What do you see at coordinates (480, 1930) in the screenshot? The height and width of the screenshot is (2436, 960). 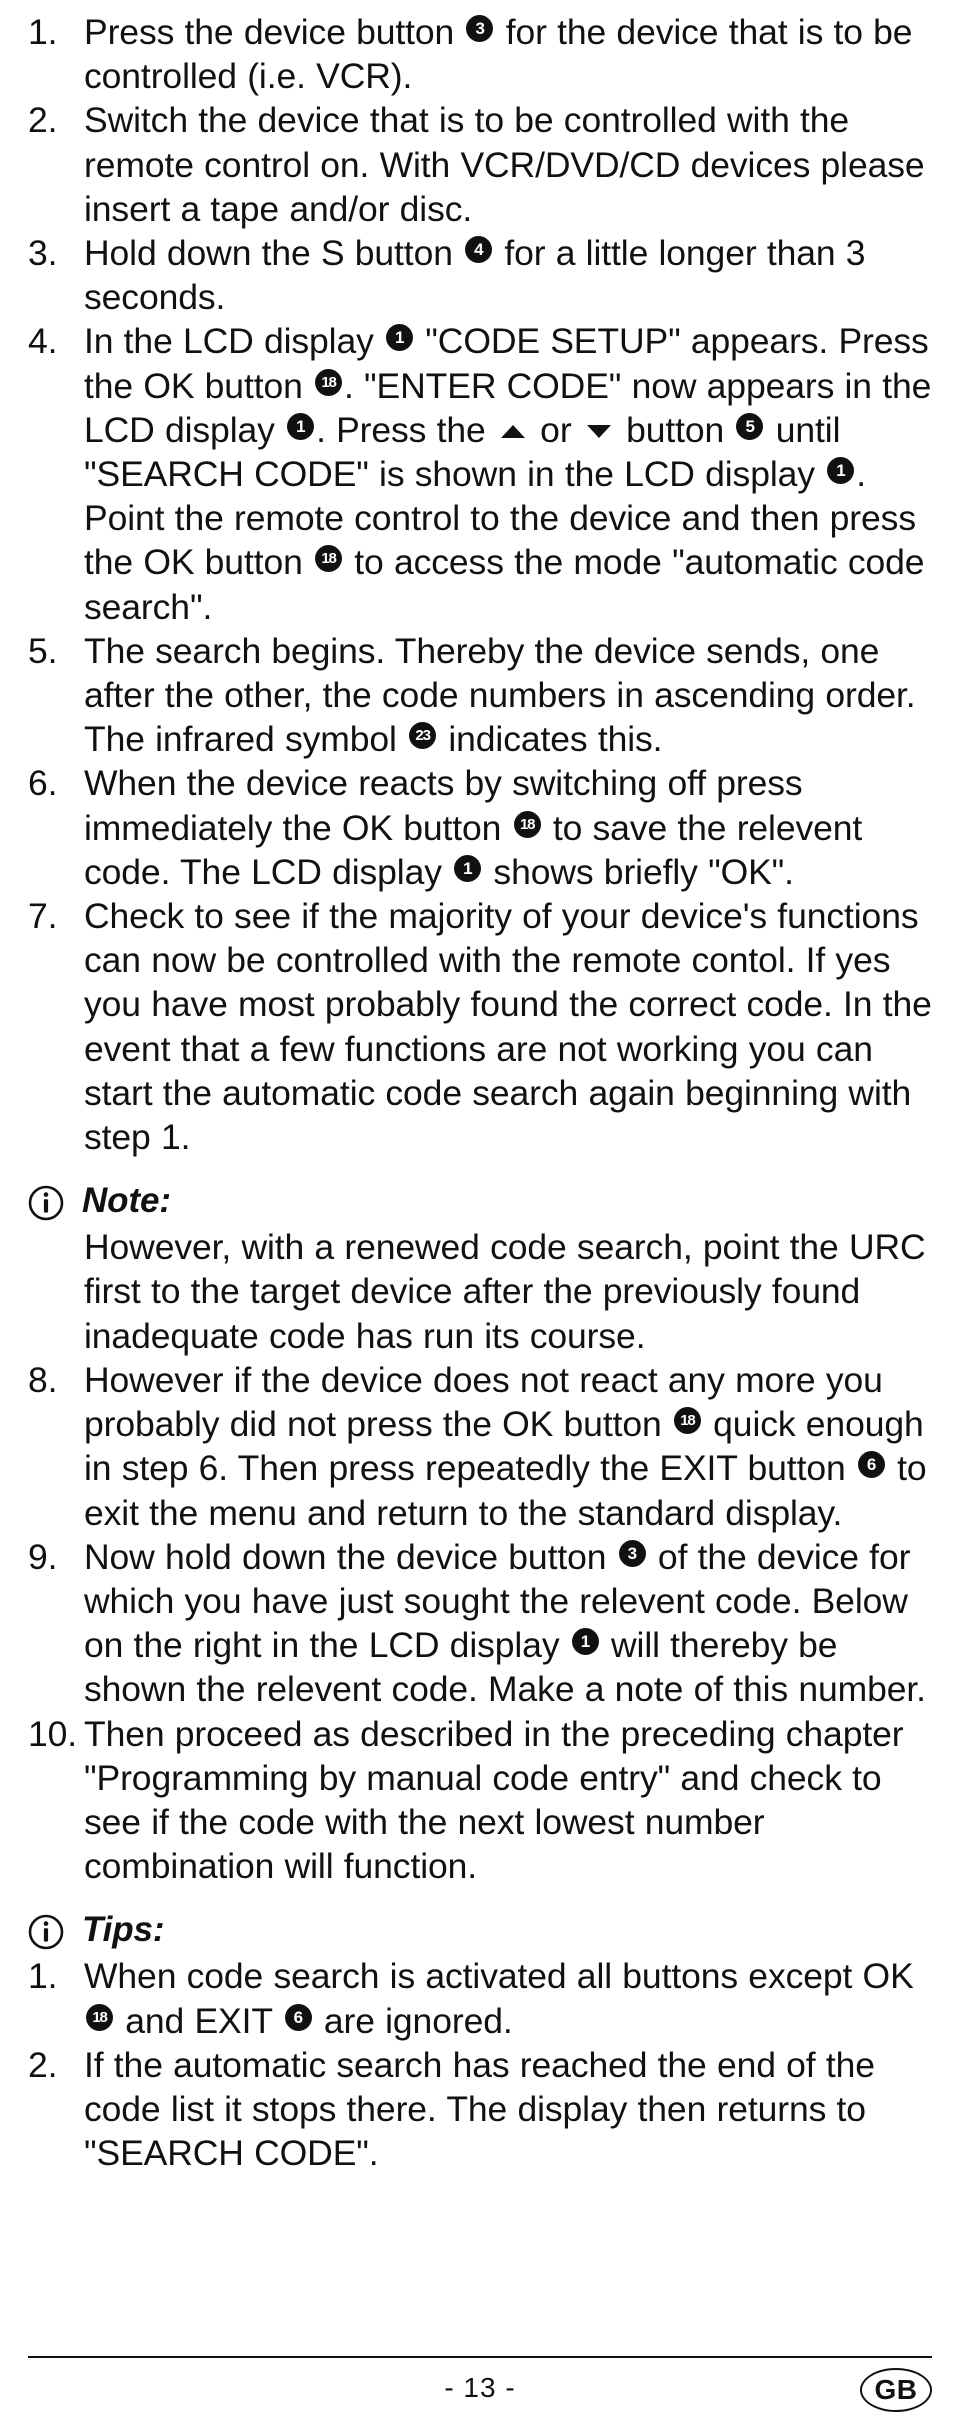 I see `tips-callout: Tips:` at bounding box center [480, 1930].